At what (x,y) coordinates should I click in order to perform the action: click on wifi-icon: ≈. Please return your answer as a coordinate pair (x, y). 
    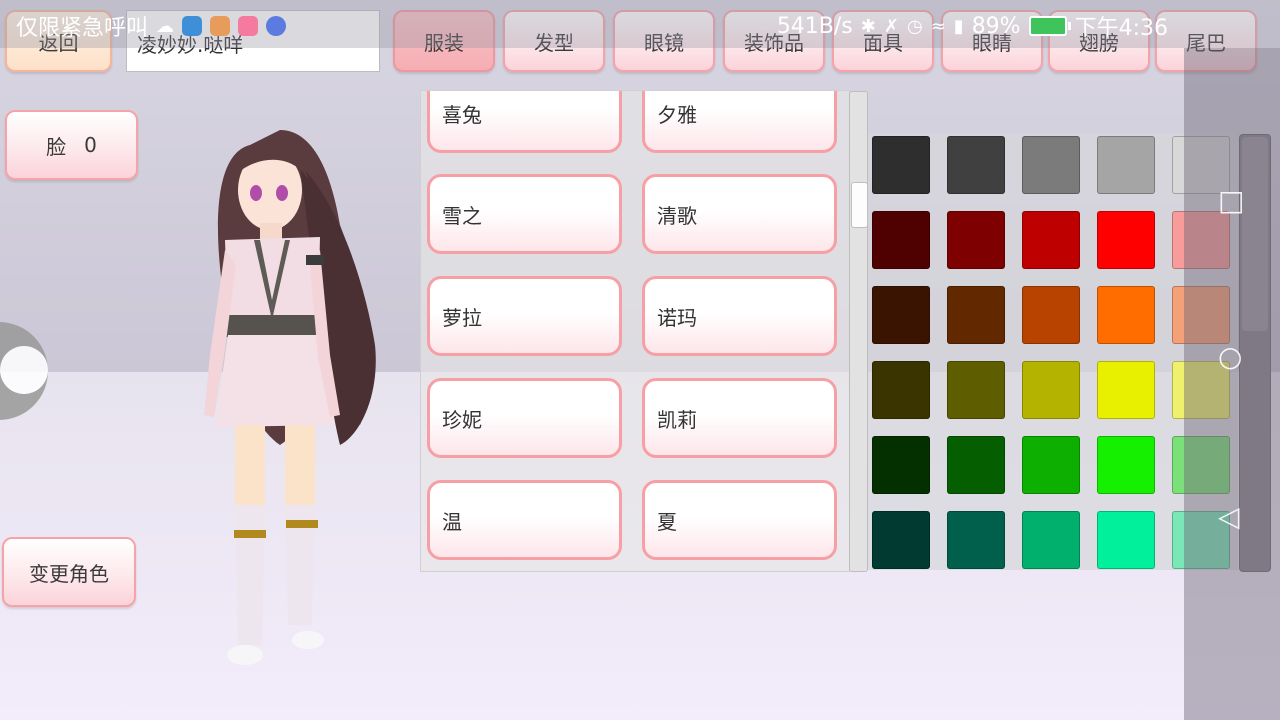
    Looking at the image, I should click on (938, 26).